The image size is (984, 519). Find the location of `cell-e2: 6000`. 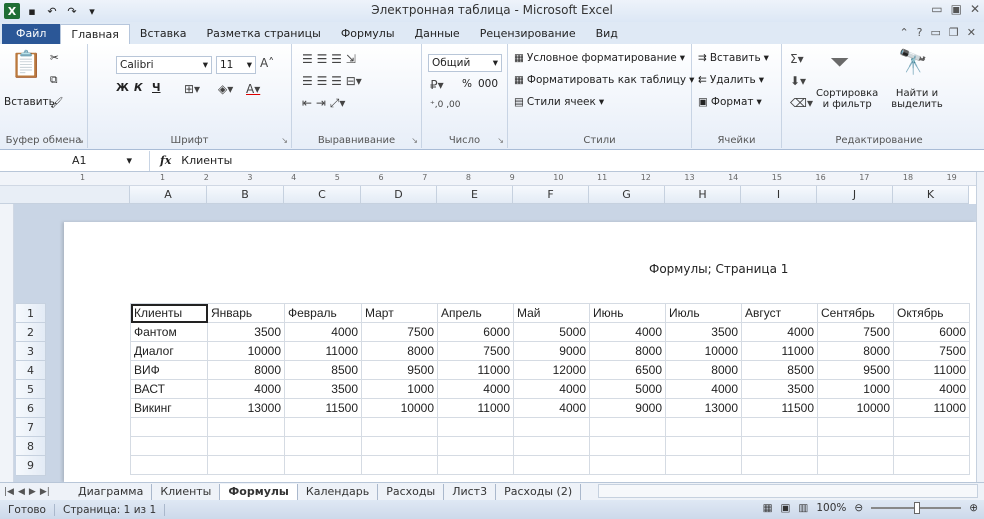

cell-e2: 6000 is located at coordinates (475, 332).